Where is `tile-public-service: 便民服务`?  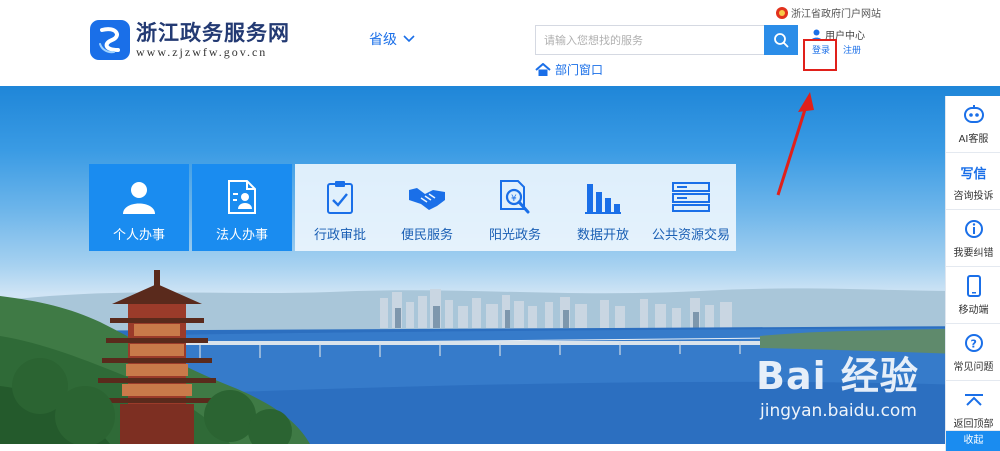
tile-public-service: 便民服务 is located at coordinates (427, 207).